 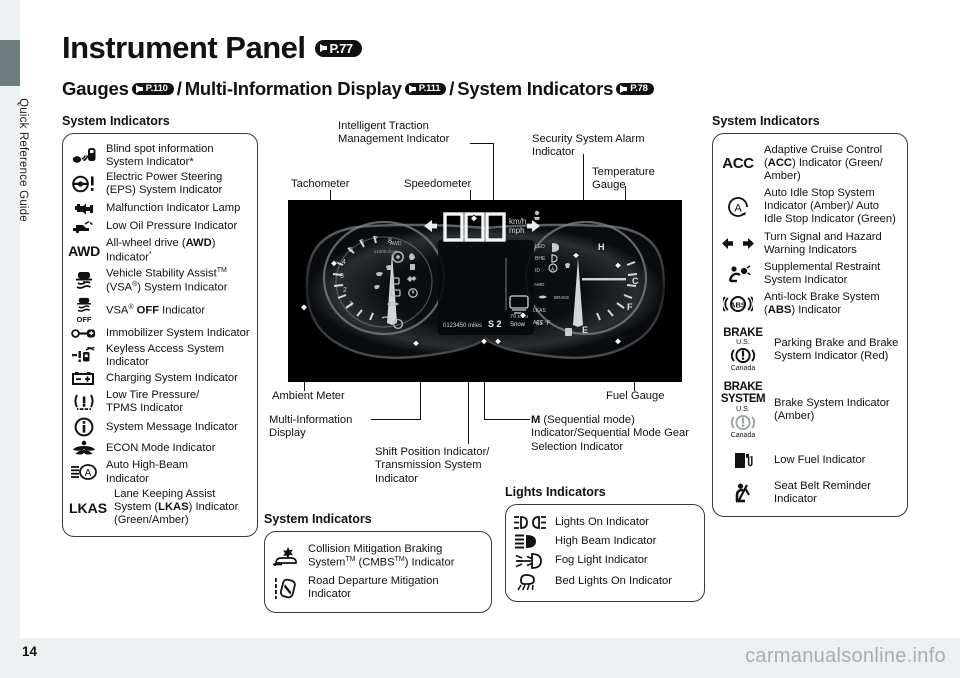 What do you see at coordinates (159, 356) in the screenshot?
I see `indicator-row: Keyless Access System Indicator` at bounding box center [159, 356].